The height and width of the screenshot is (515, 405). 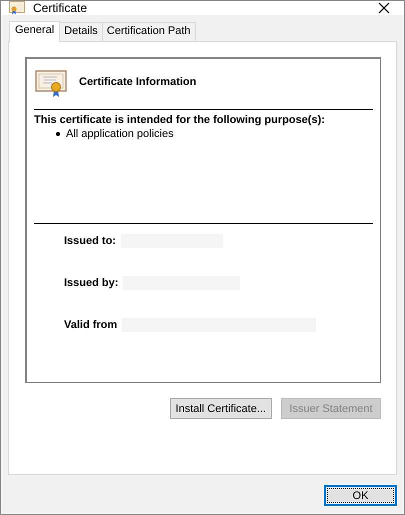 What do you see at coordinates (91, 282) in the screenshot?
I see `field-label: Issued by:` at bounding box center [91, 282].